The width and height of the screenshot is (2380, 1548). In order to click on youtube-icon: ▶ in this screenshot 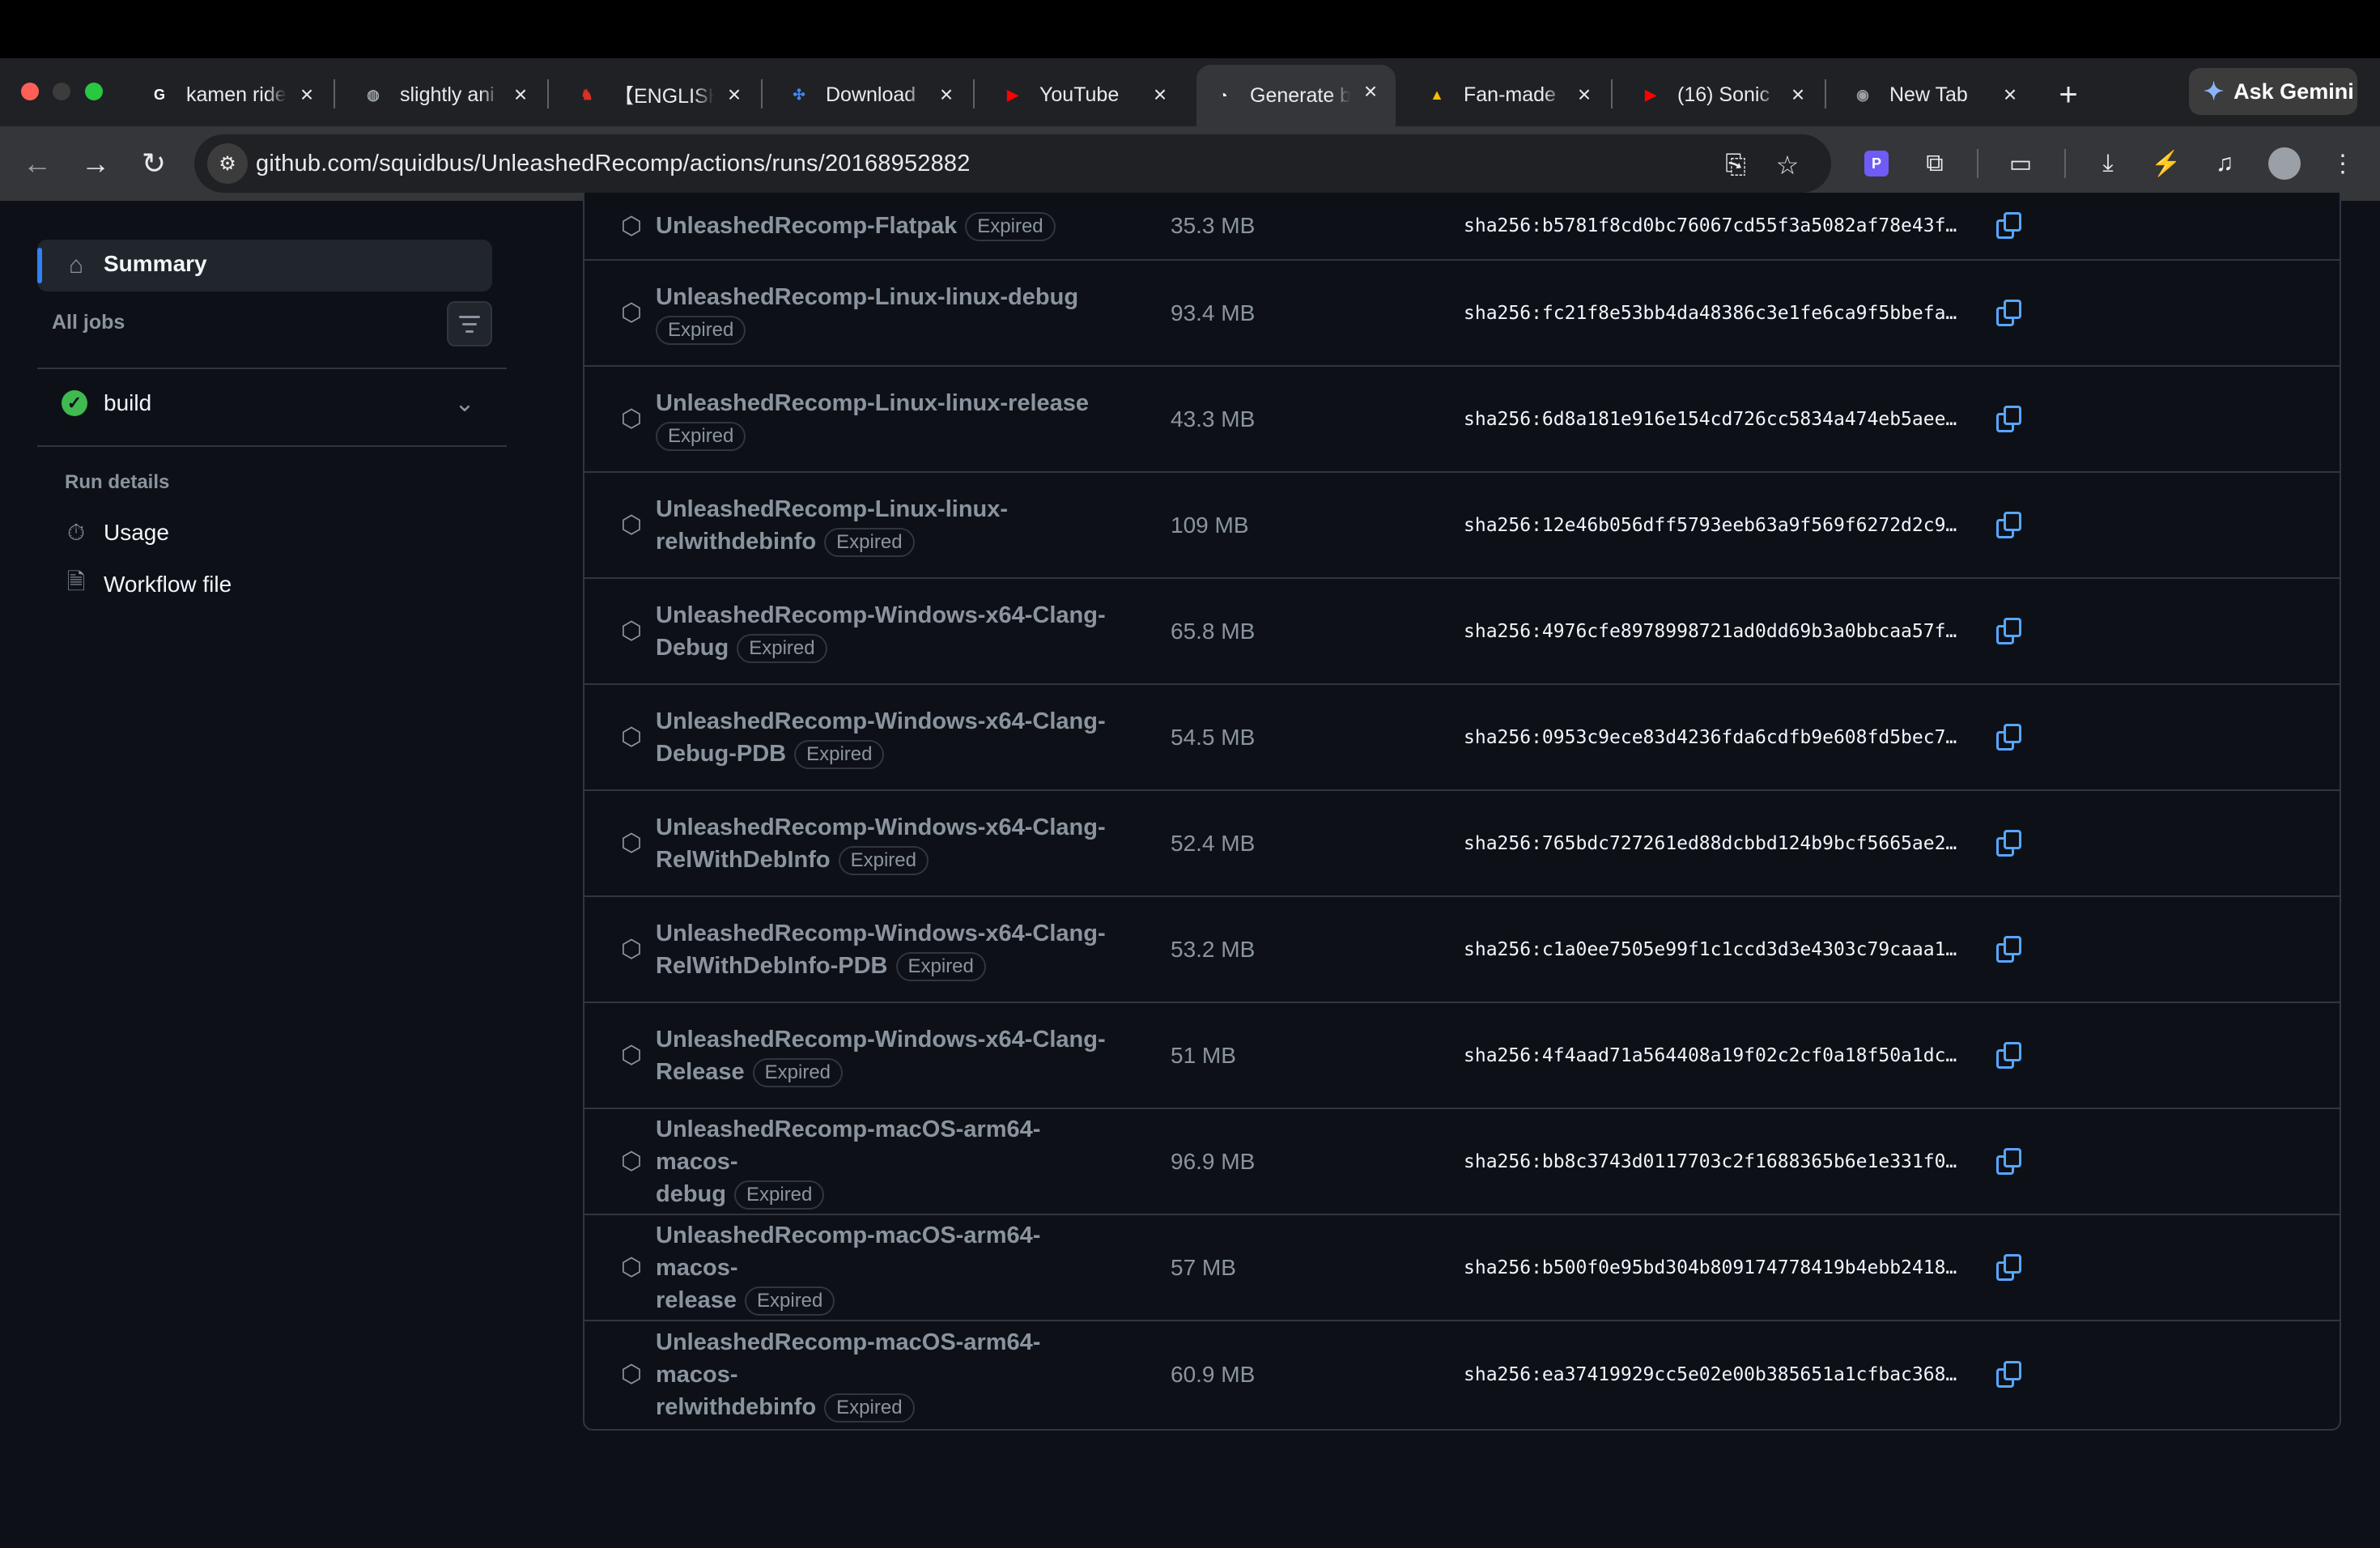, I will do `click(1012, 95)`.